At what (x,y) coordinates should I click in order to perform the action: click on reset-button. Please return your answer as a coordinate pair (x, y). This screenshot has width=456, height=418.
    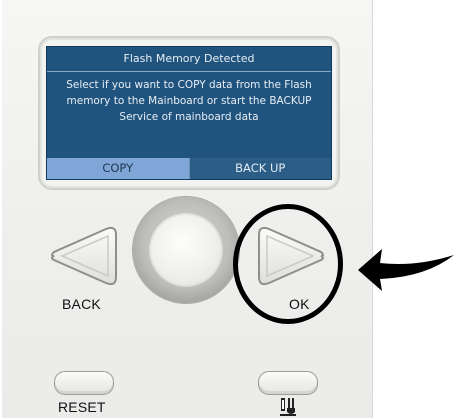
    Looking at the image, I should click on (84, 383).